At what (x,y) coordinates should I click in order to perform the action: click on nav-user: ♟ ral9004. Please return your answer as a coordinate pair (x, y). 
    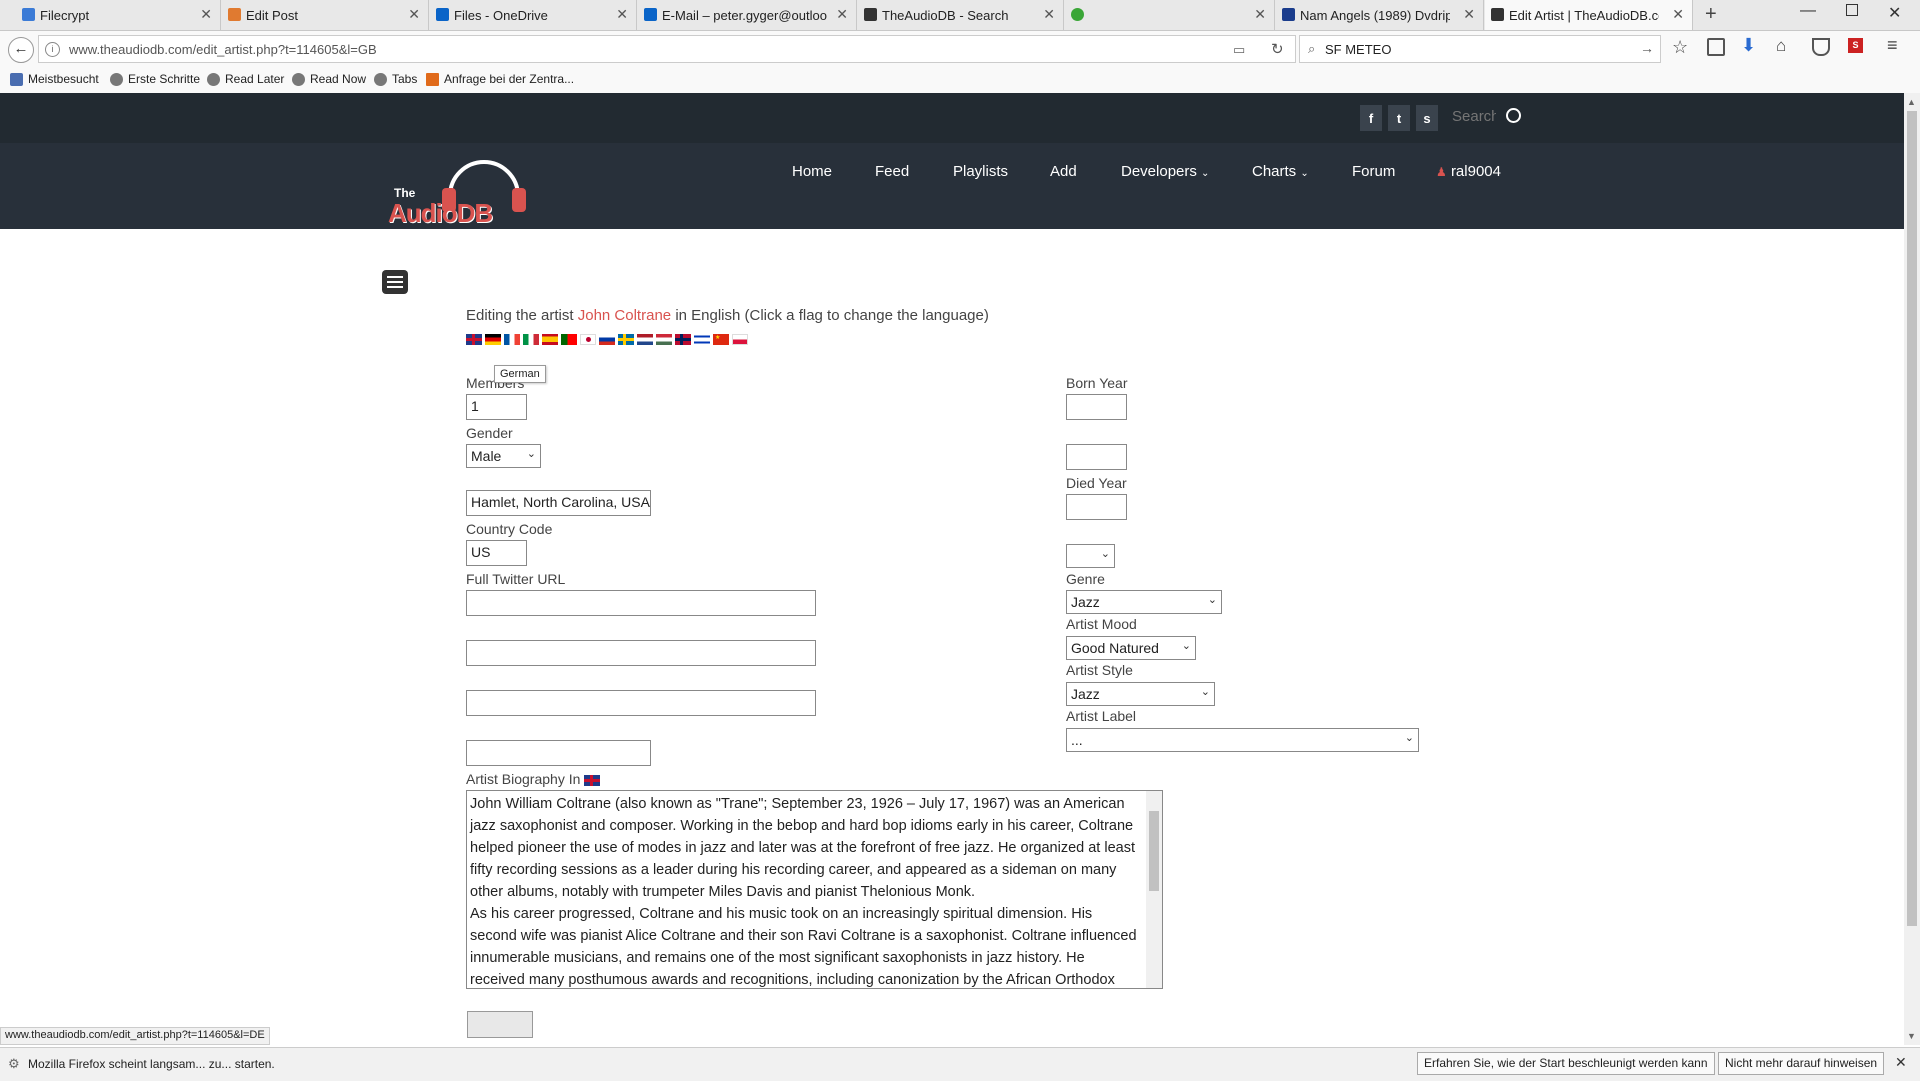
    Looking at the image, I should click on (1468, 171).